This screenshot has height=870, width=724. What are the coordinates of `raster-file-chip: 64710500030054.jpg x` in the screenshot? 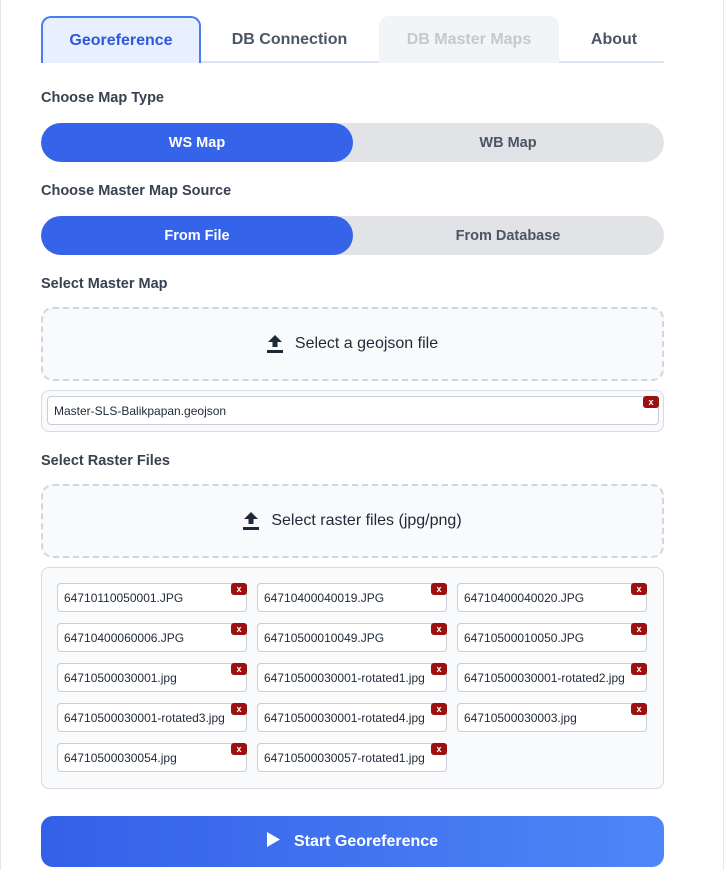 It's located at (152, 757).